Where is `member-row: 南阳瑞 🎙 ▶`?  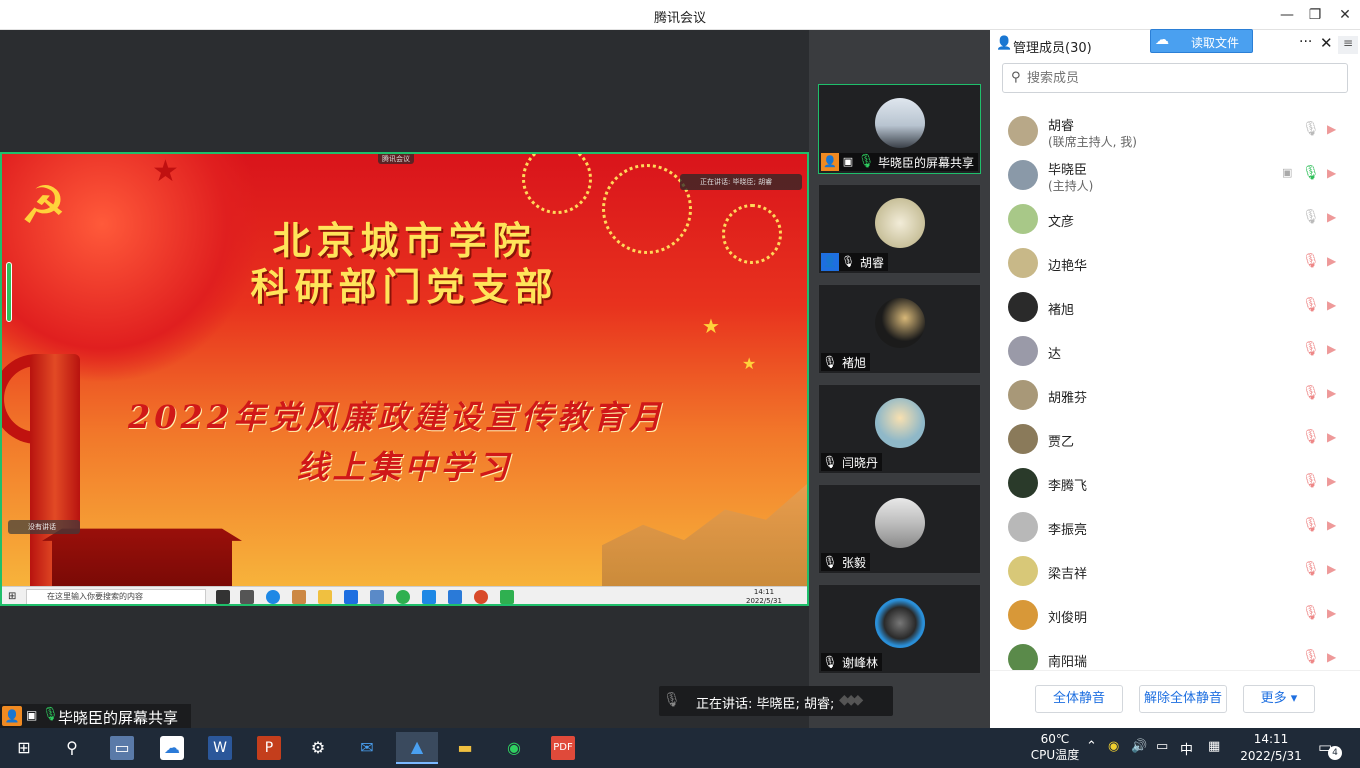
member-row: 南阳瑞 🎙 ▶ is located at coordinates (1175, 654).